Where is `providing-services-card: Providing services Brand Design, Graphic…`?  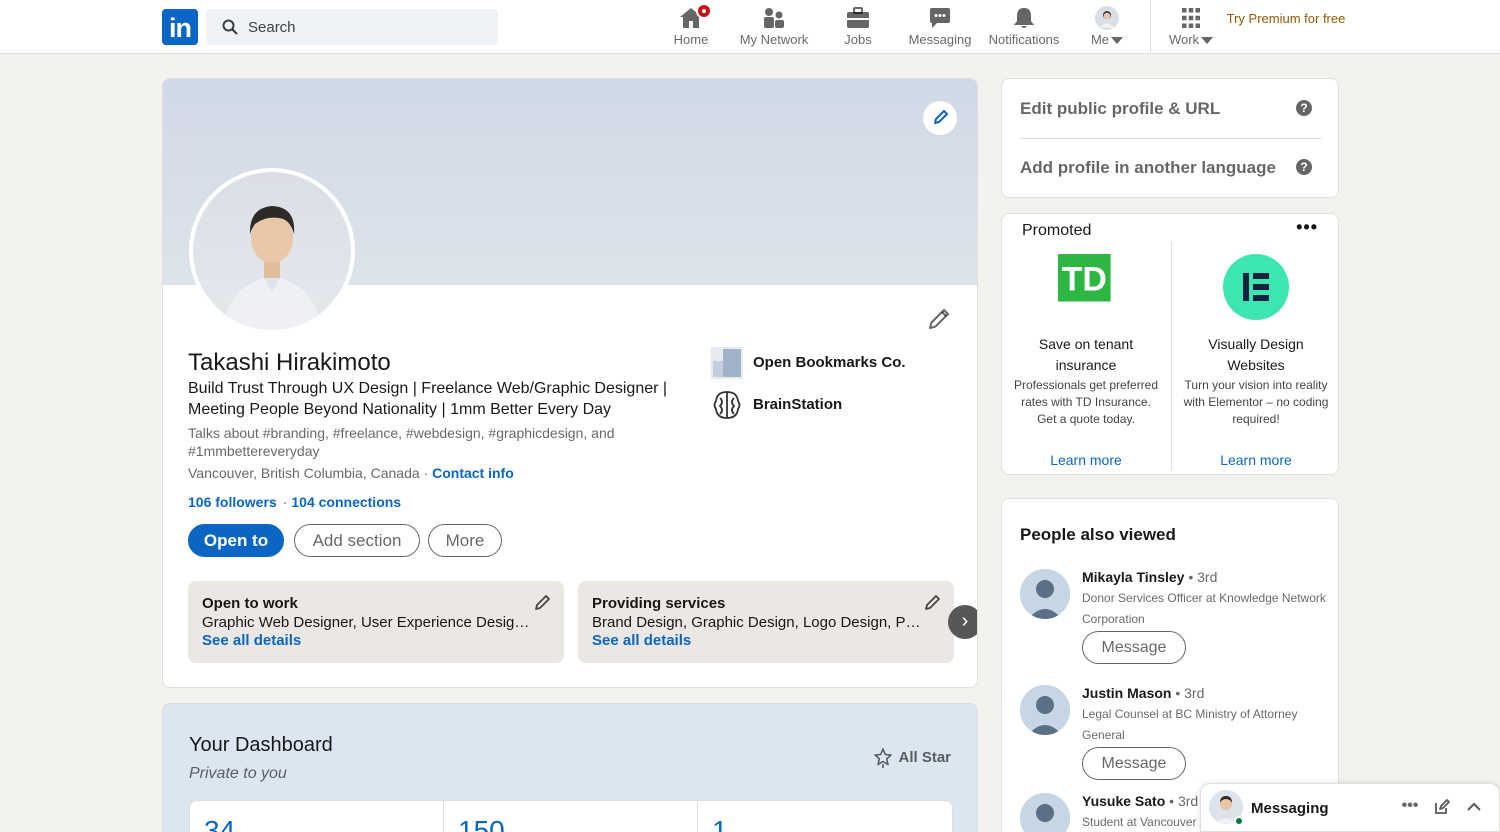
providing-services-card: Providing services Brand Design, Graphic… is located at coordinates (766, 622).